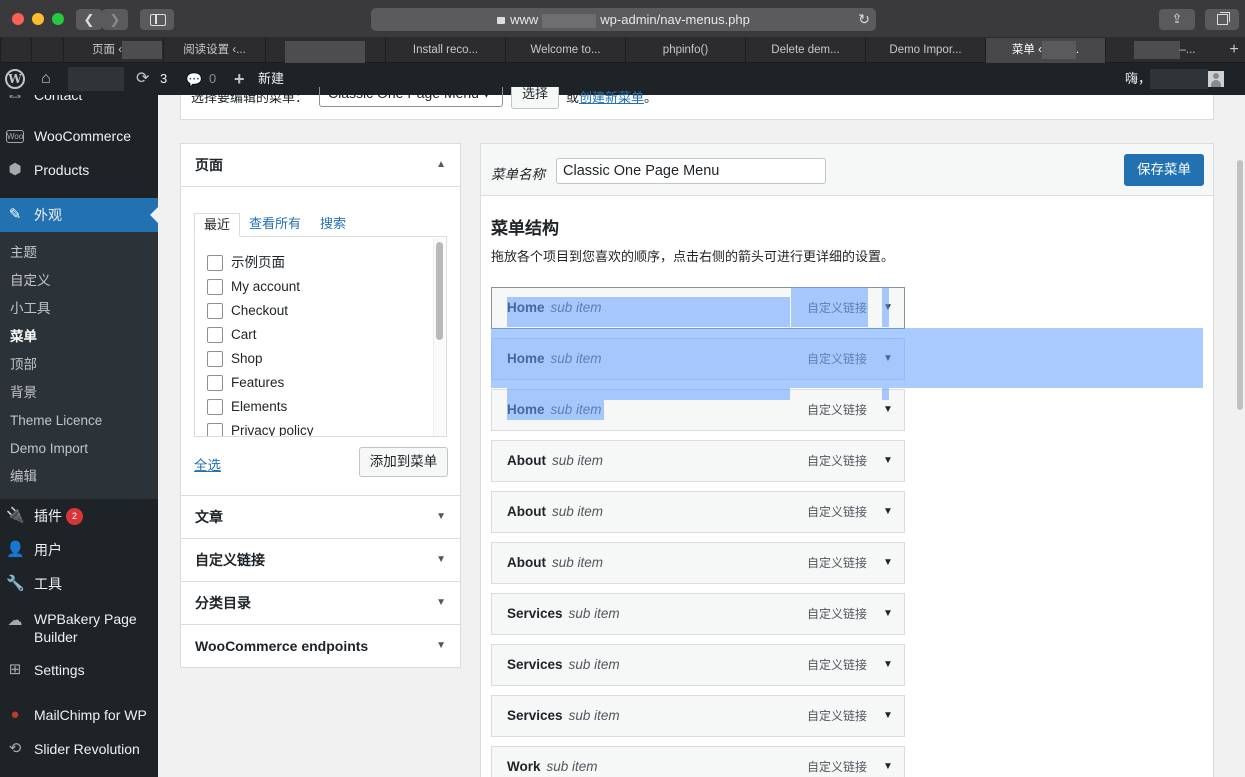 The height and width of the screenshot is (777, 1245). Describe the element at coordinates (38, 19) in the screenshot. I see `minimize-window-button` at that location.